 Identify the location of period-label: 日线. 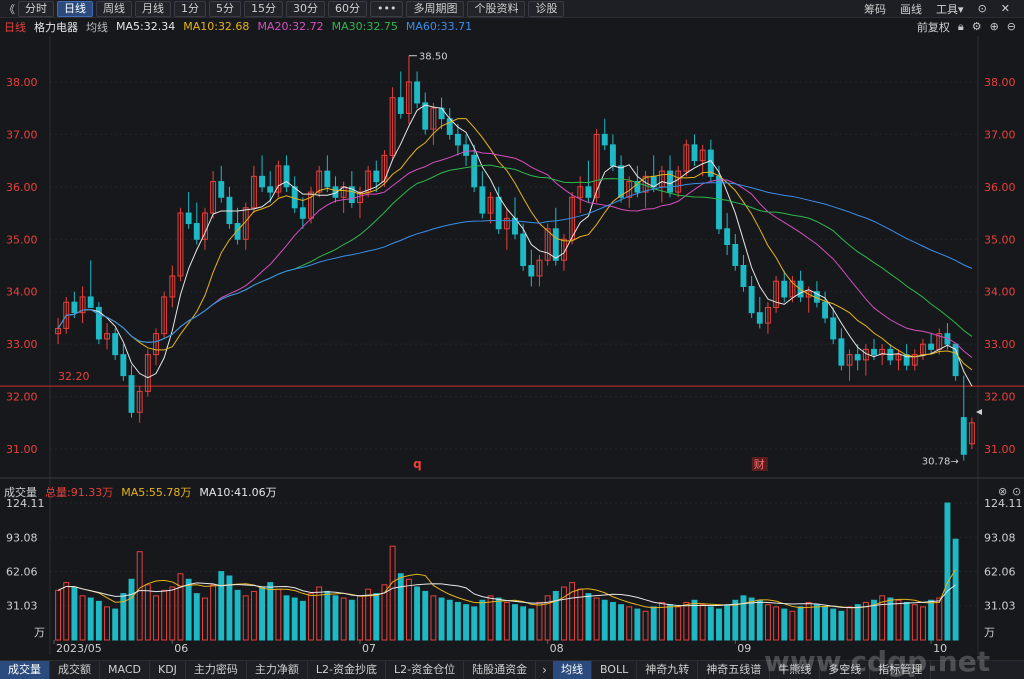
(15, 27).